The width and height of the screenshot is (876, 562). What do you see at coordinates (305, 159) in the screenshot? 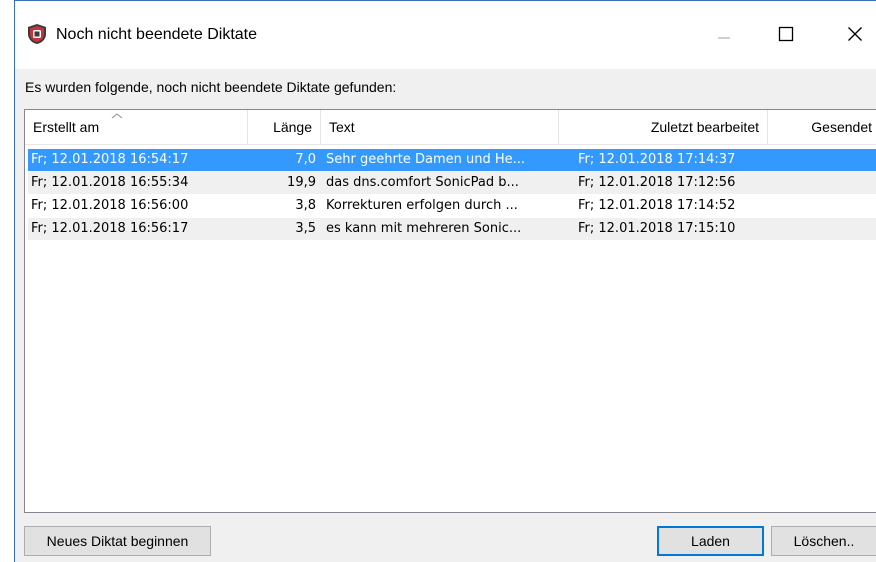
I see `cell-laenge: 7,0` at bounding box center [305, 159].